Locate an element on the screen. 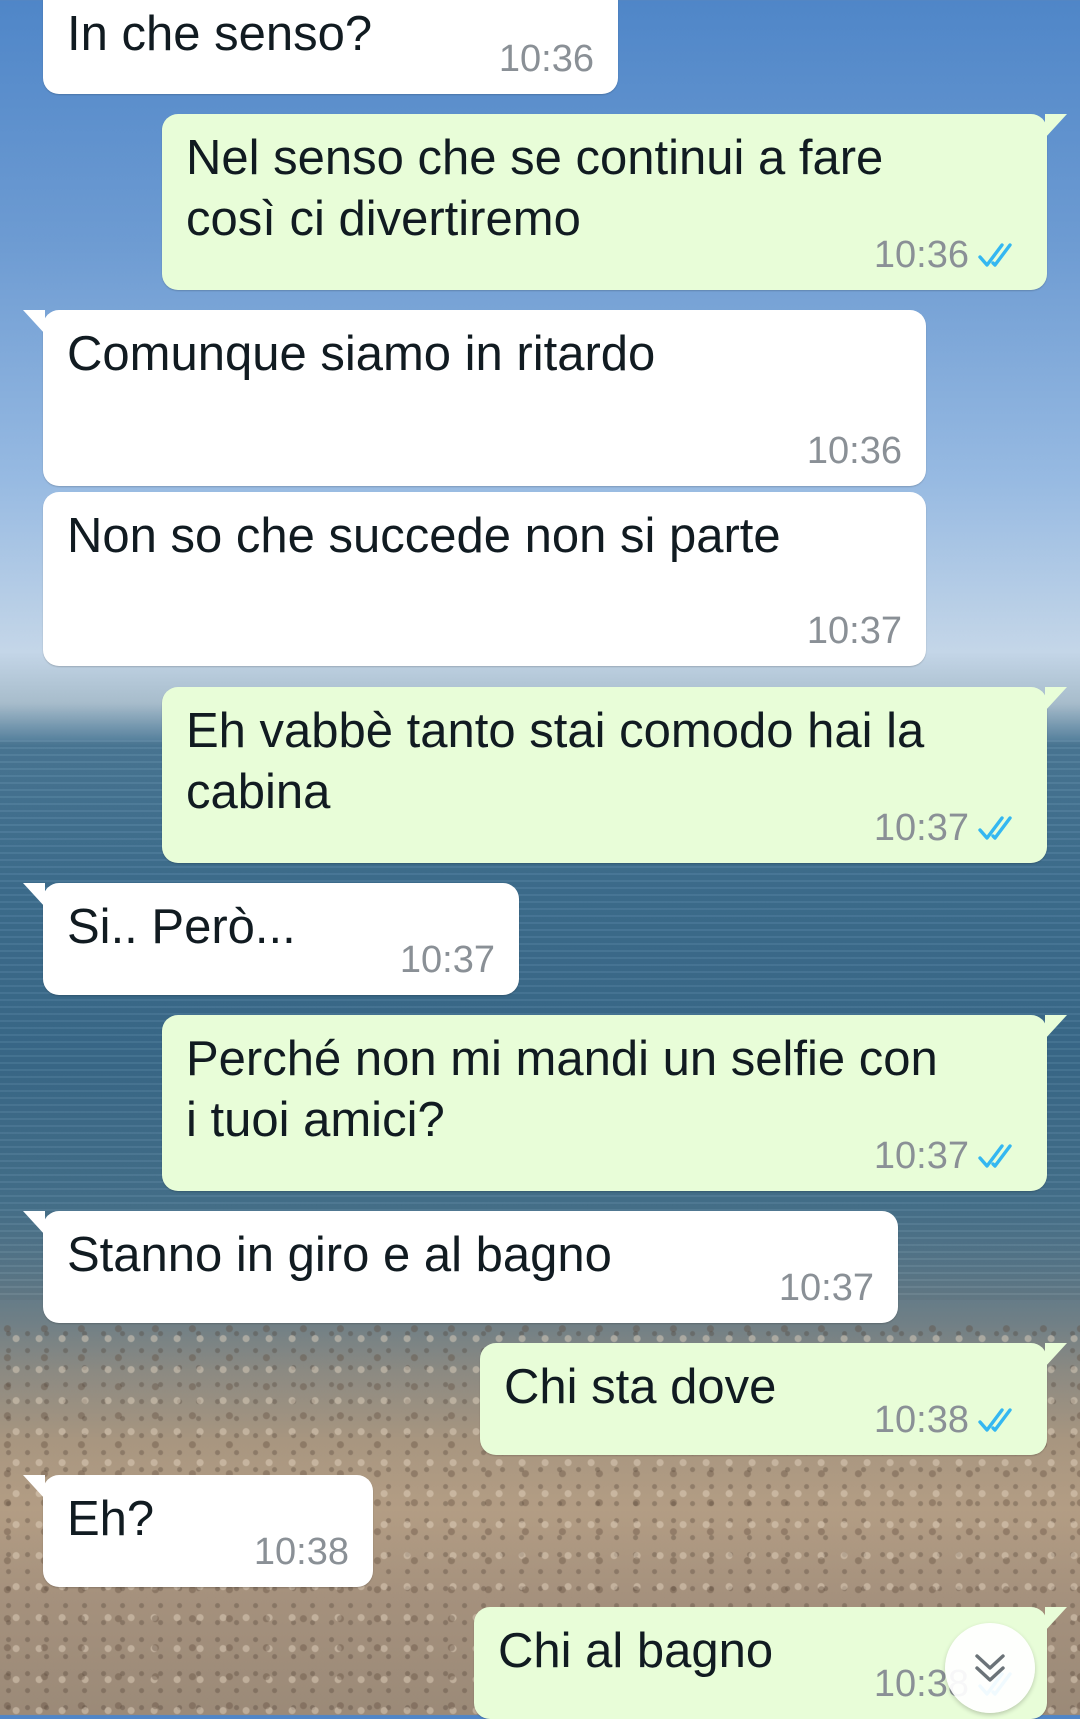 The height and width of the screenshot is (1719, 1080). message-incoming: Eh? 10:38 is located at coordinates (198, 1531).